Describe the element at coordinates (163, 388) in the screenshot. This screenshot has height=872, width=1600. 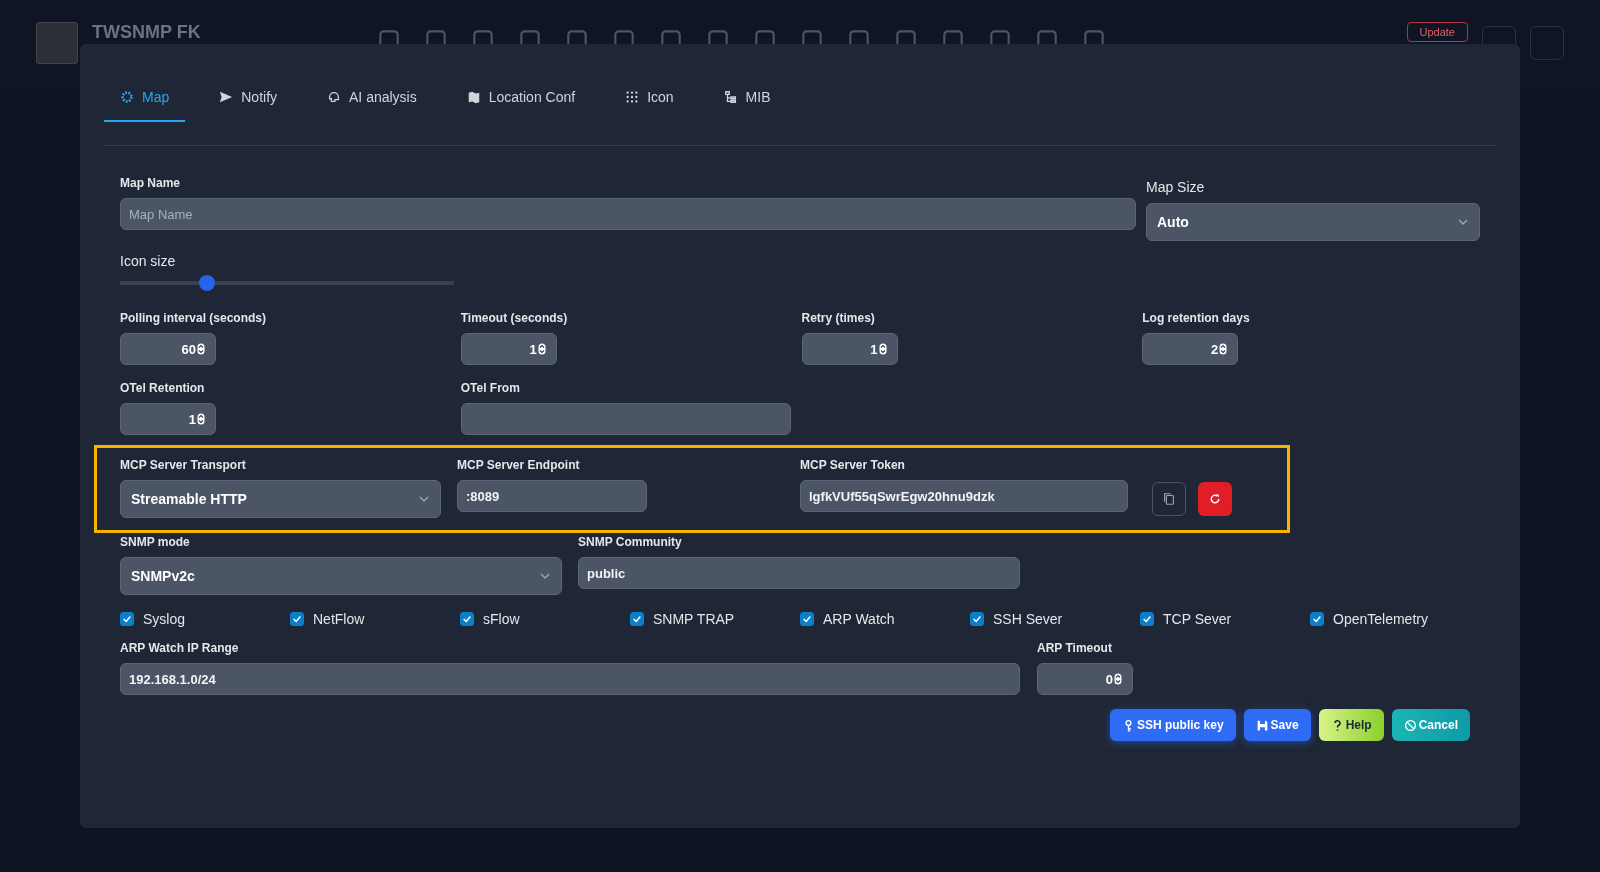
I see `field-label: OTel Retention` at that location.